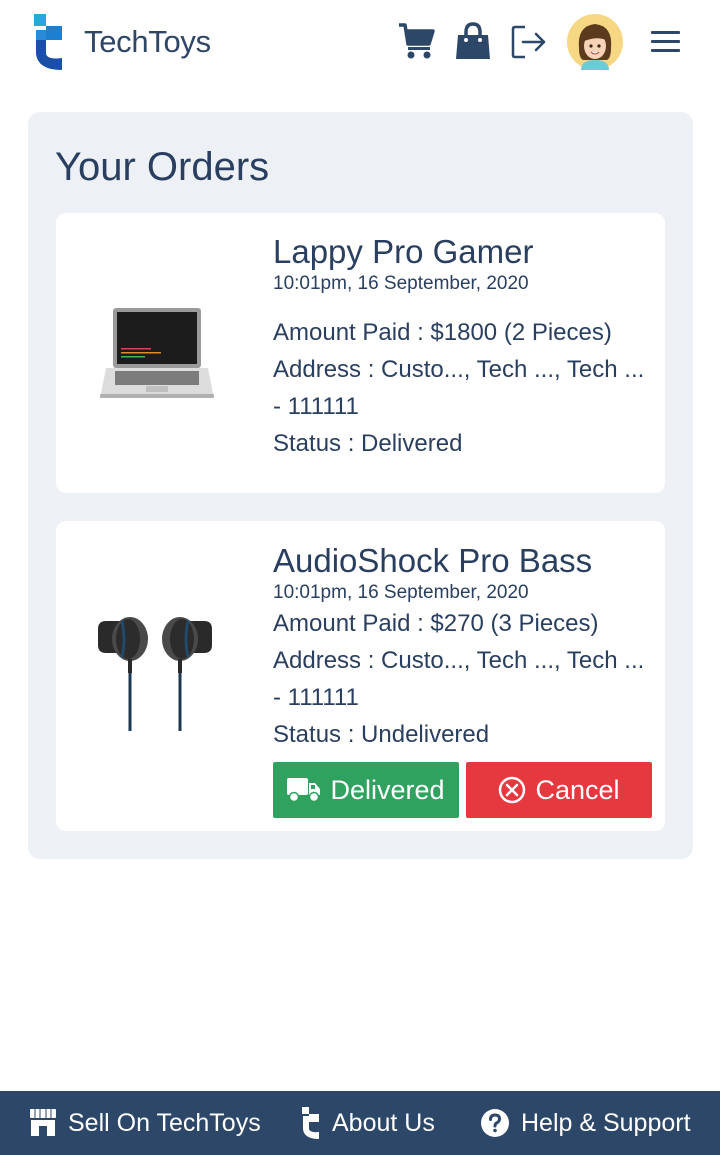 This screenshot has height=1155, width=720. Describe the element at coordinates (417, 41) in the screenshot. I see `cart-icon` at that location.